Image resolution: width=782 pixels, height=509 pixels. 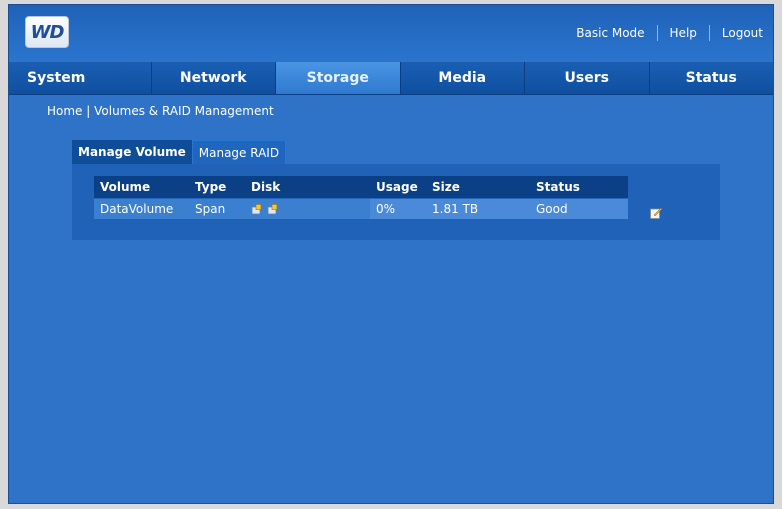 What do you see at coordinates (579, 208) in the screenshot?
I see `cell-status: Good` at bounding box center [579, 208].